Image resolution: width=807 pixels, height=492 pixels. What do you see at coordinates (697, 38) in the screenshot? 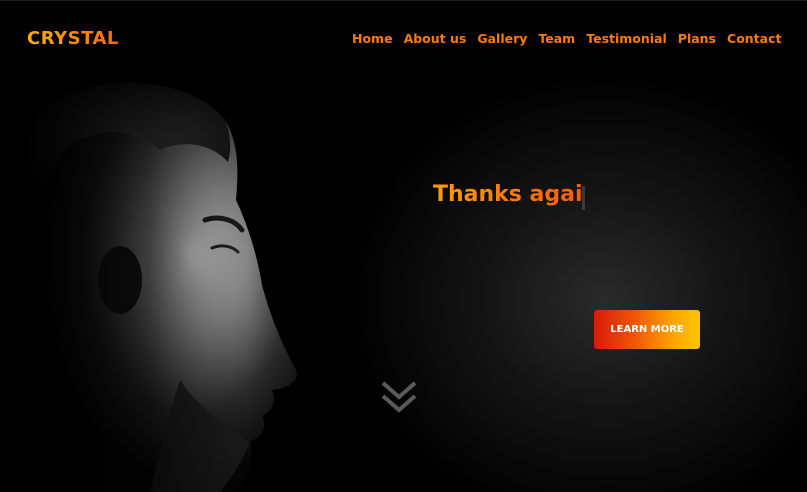
I see `nav-item-plans: Plans` at bounding box center [697, 38].